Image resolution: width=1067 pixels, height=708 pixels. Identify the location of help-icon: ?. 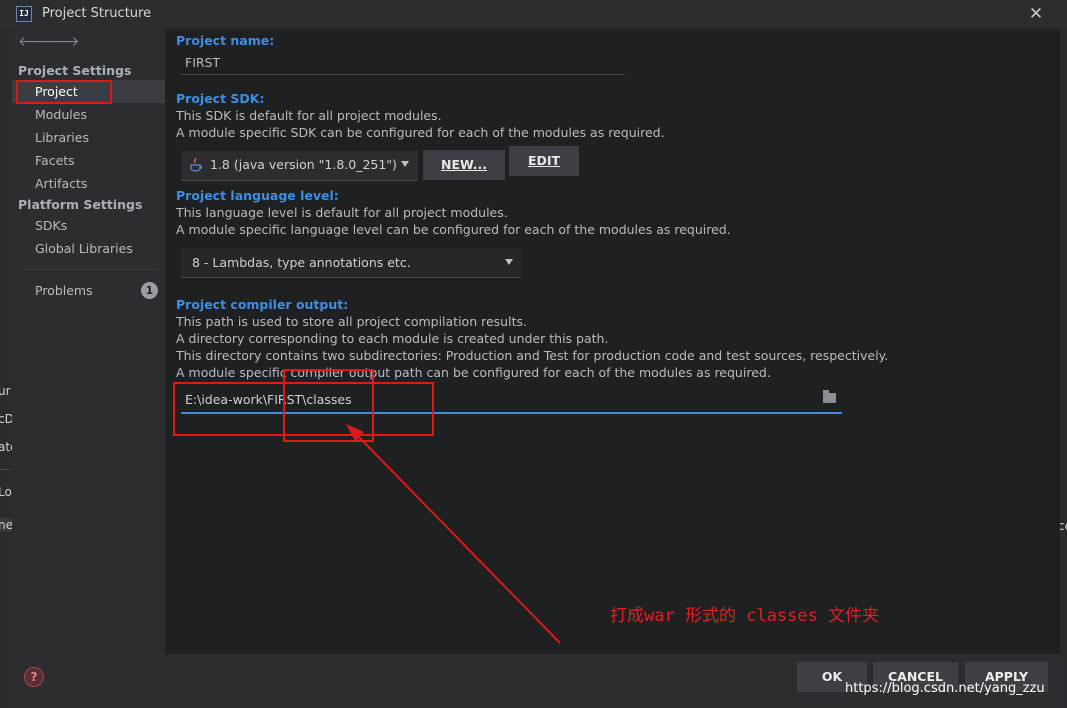
(34, 677).